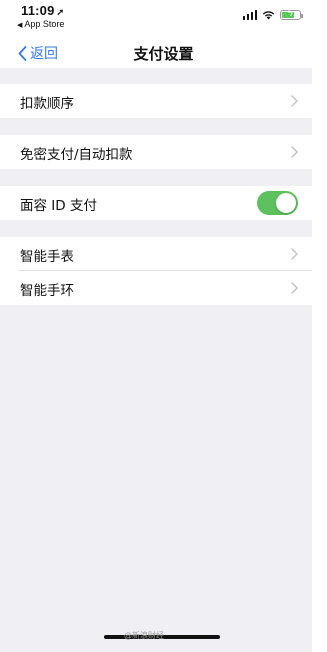 The width and height of the screenshot is (327, 652). Describe the element at coordinates (268, 15) in the screenshot. I see `wifi-icon` at that location.